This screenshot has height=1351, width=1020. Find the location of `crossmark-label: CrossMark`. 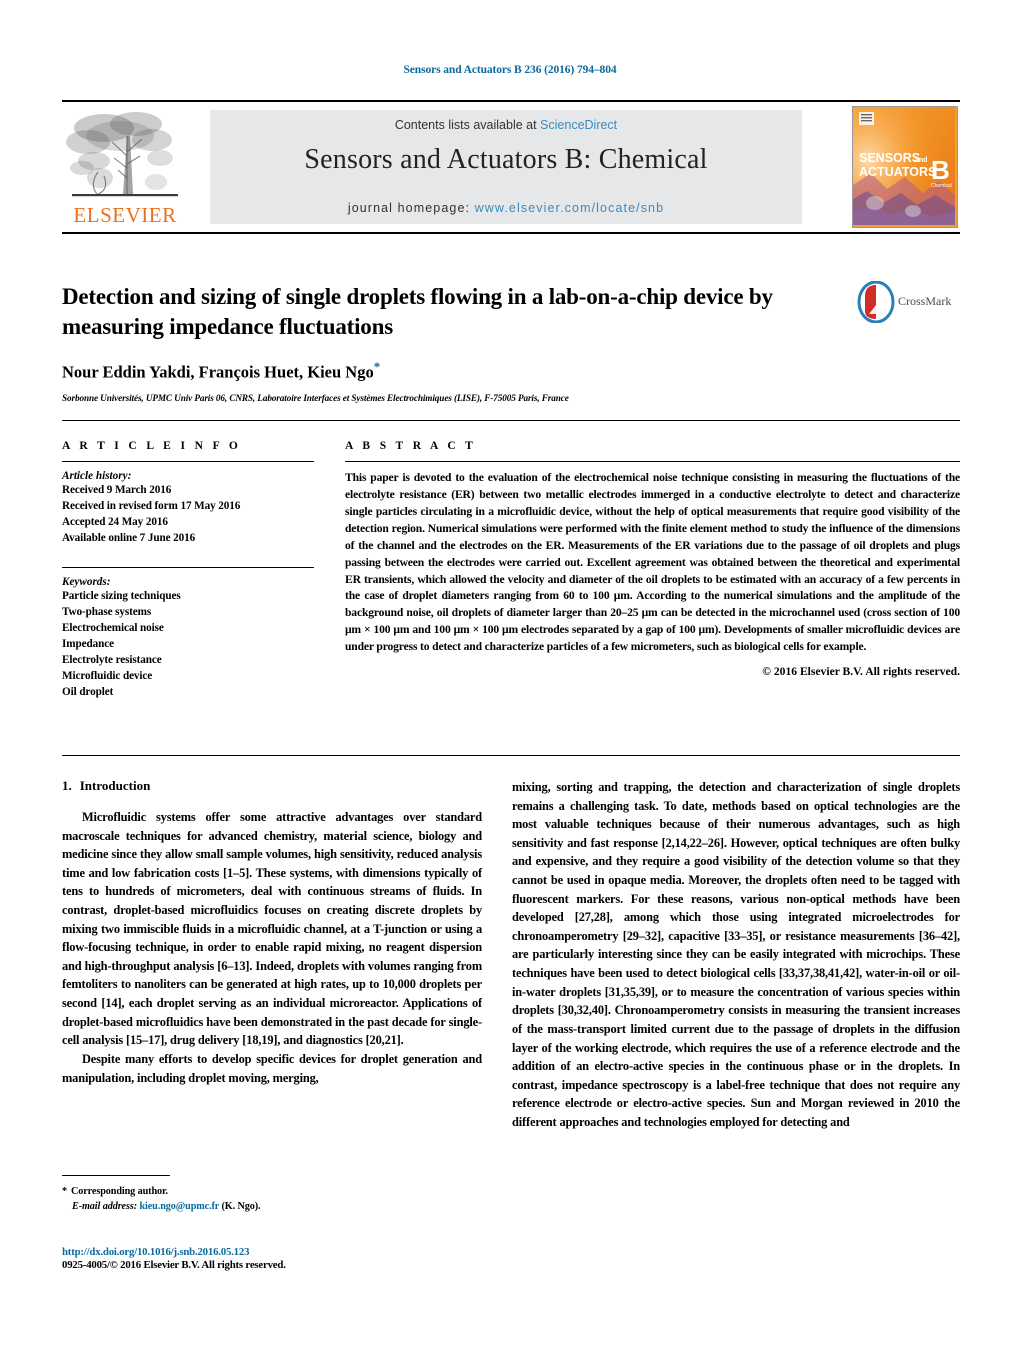

crossmark-label: CrossMark is located at coordinates (925, 301).